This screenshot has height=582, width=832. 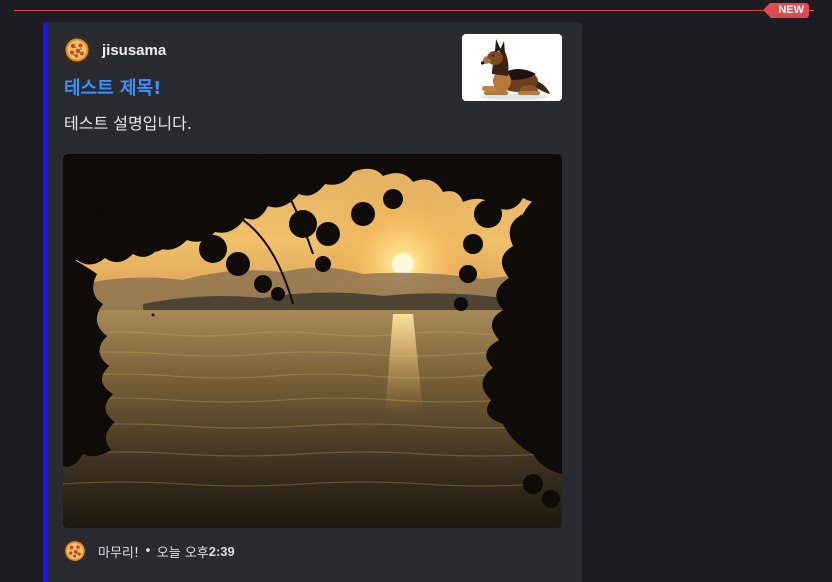 What do you see at coordinates (45, 302) in the screenshot?
I see `embed-accent-bar` at bounding box center [45, 302].